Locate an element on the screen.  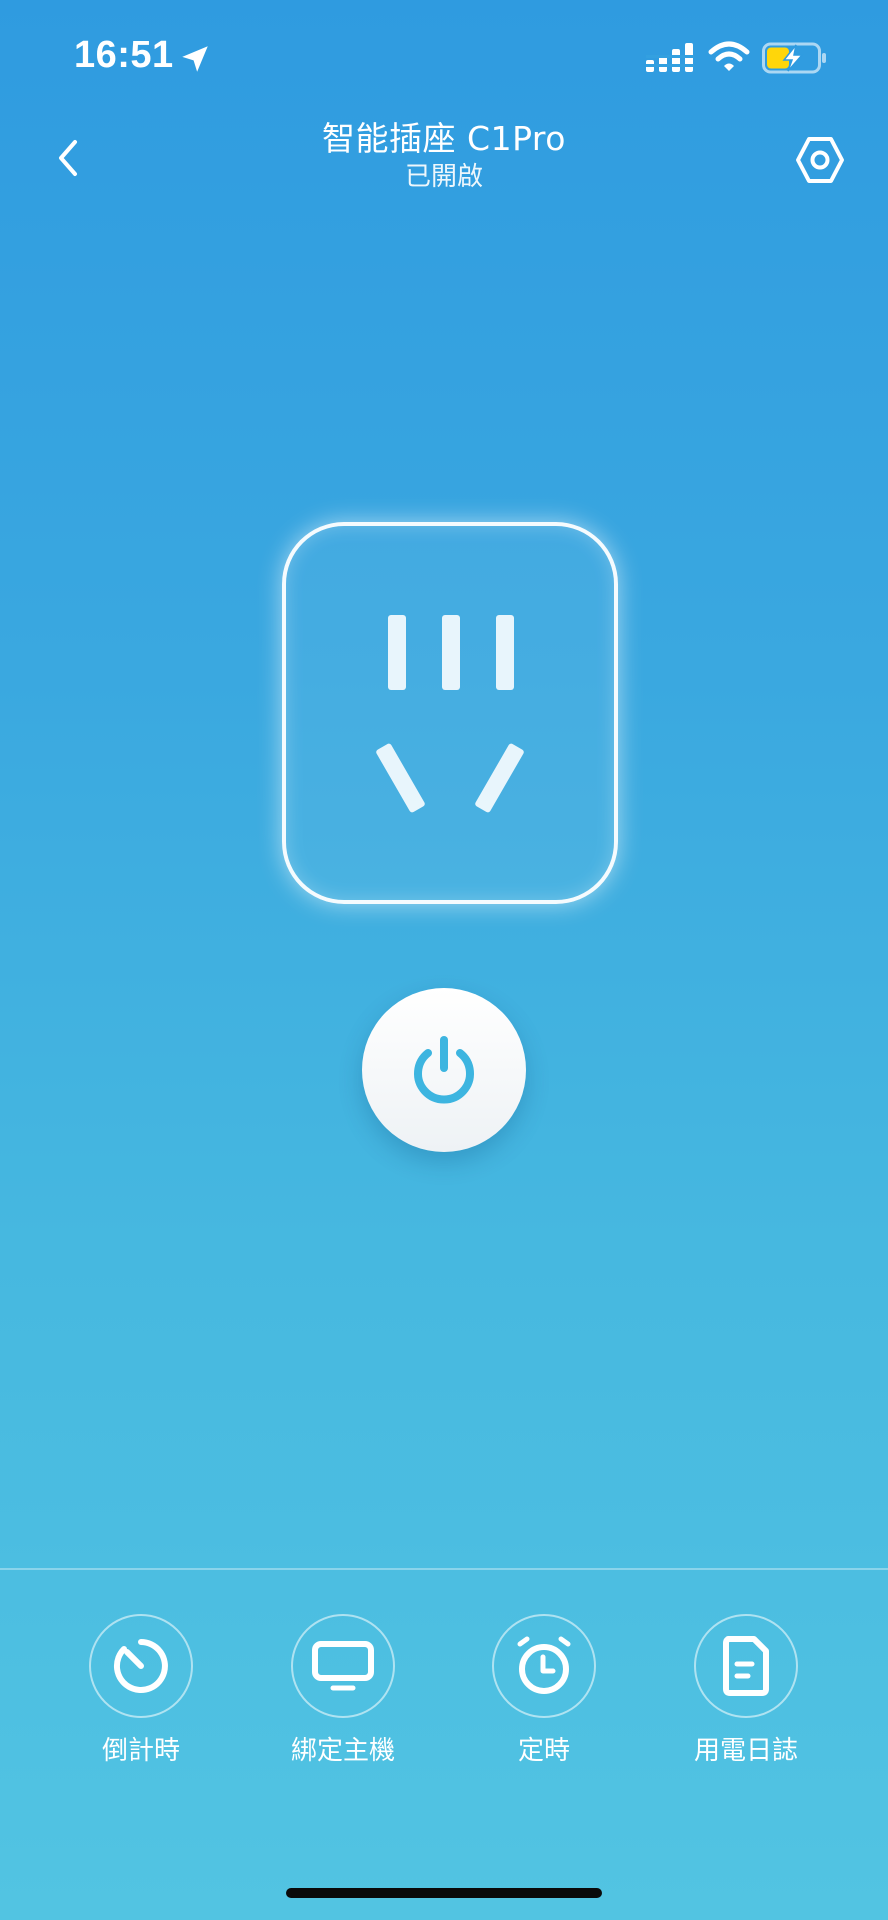
bind-host-icon-circle is located at coordinates (343, 1666).